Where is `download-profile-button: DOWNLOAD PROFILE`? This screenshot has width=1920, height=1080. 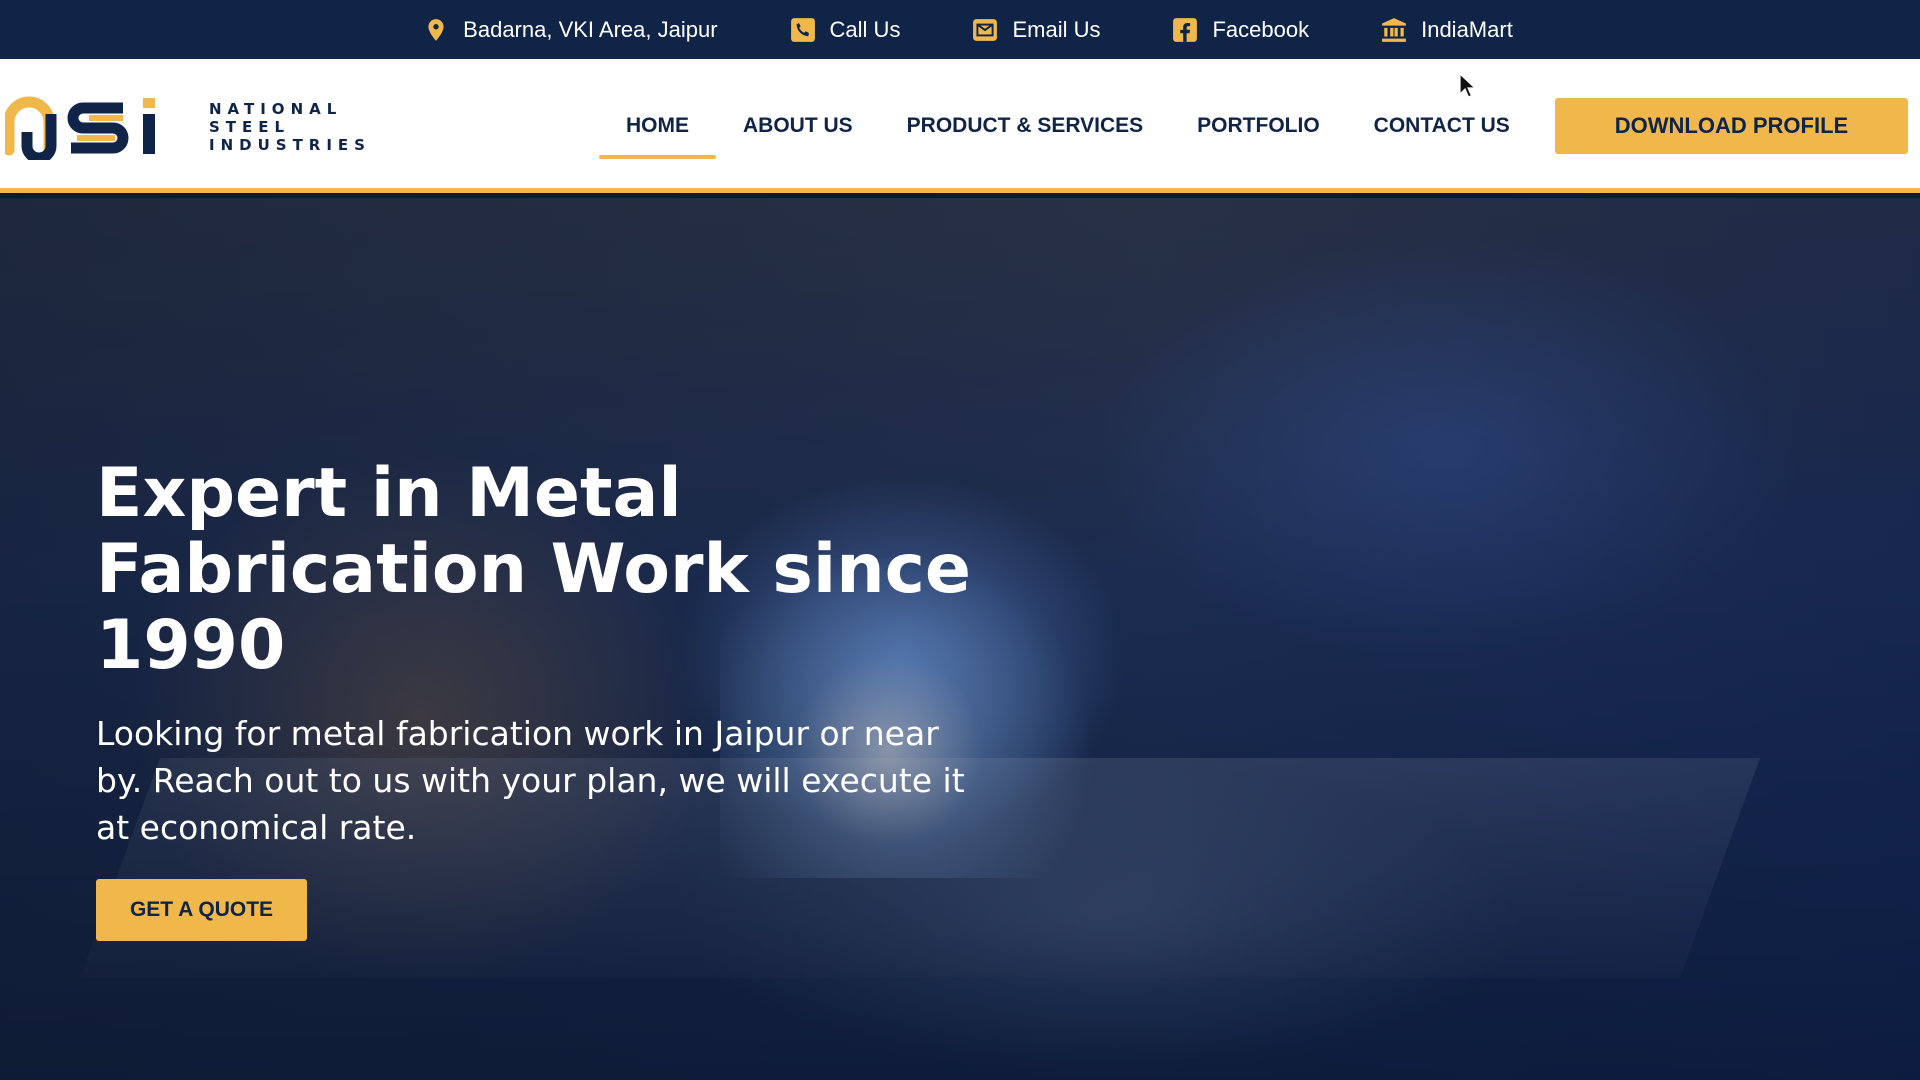 download-profile-button: DOWNLOAD PROFILE is located at coordinates (1731, 126).